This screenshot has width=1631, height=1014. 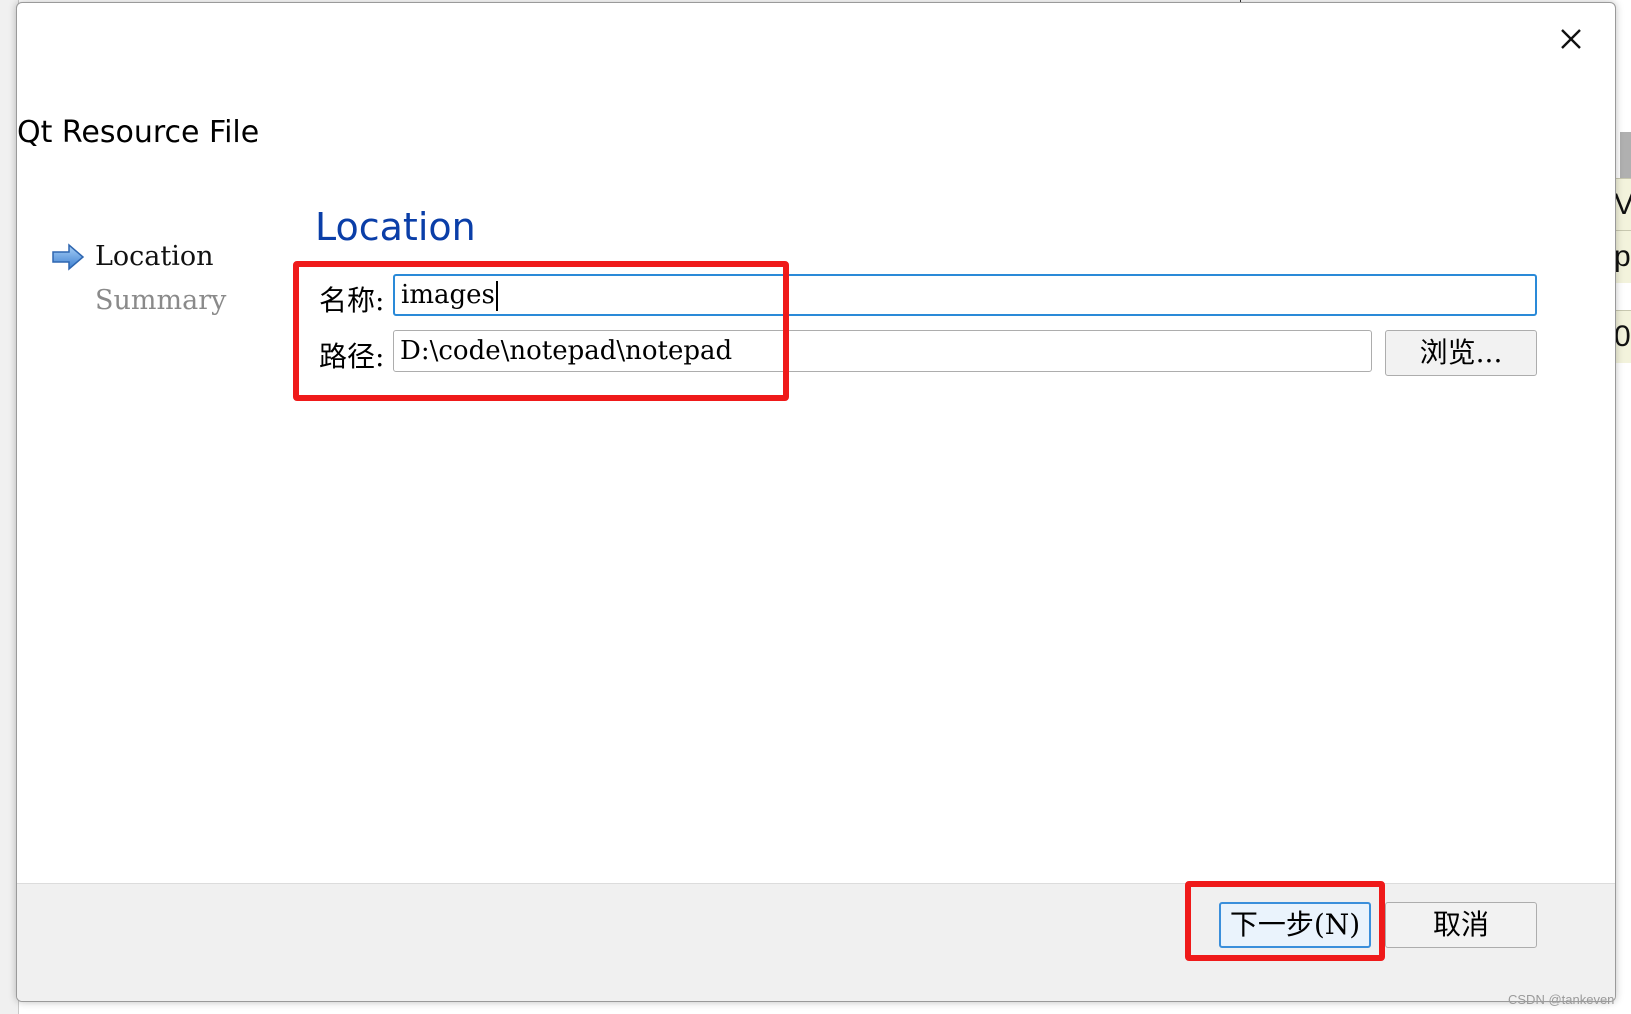 What do you see at coordinates (1461, 925) in the screenshot?
I see `cancel-button: 取消` at bounding box center [1461, 925].